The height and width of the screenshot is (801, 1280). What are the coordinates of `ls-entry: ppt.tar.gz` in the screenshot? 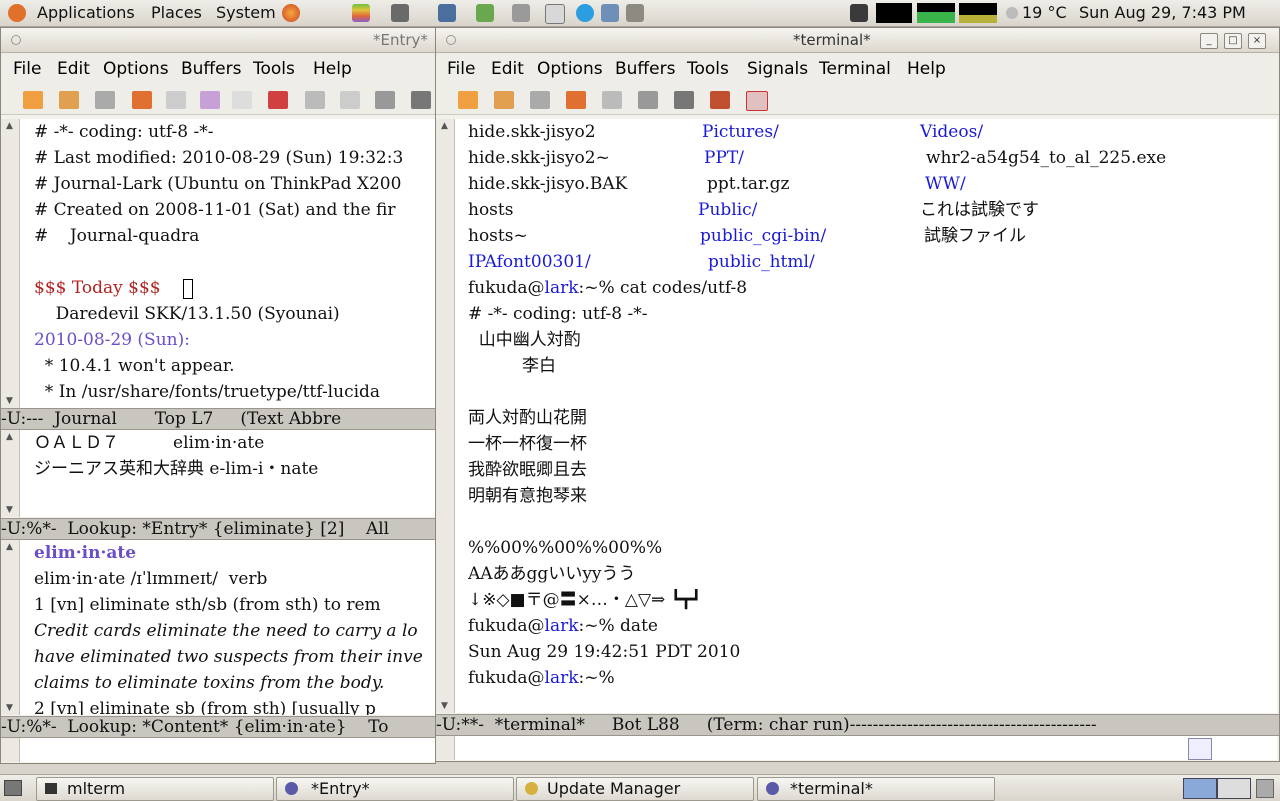 It's located at (748, 184).